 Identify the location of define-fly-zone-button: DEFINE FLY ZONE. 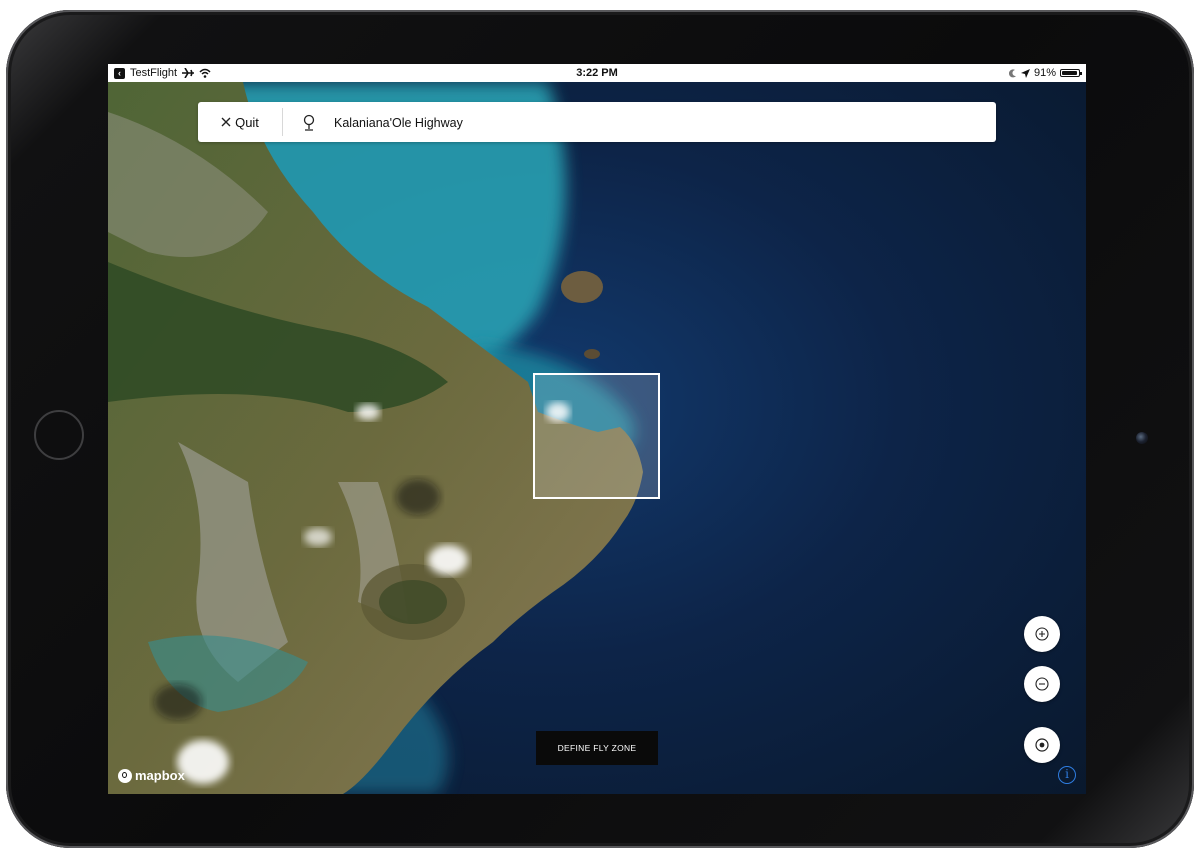
(597, 748).